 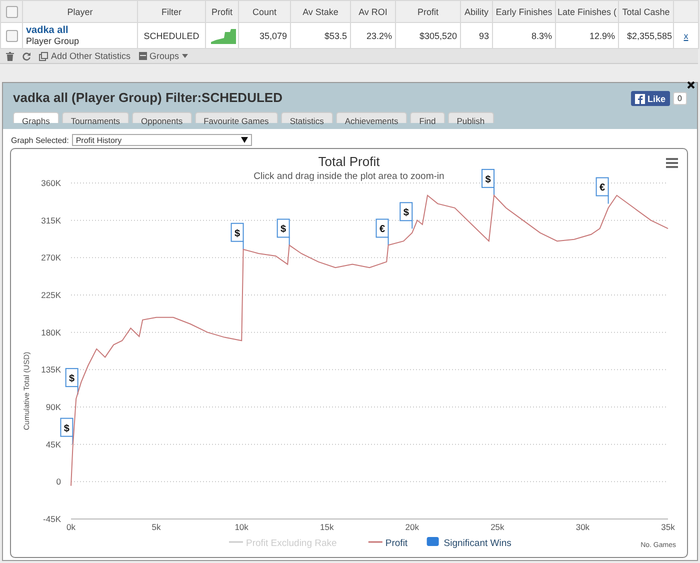 What do you see at coordinates (163, 56) in the screenshot?
I see `groups-button: Groups` at bounding box center [163, 56].